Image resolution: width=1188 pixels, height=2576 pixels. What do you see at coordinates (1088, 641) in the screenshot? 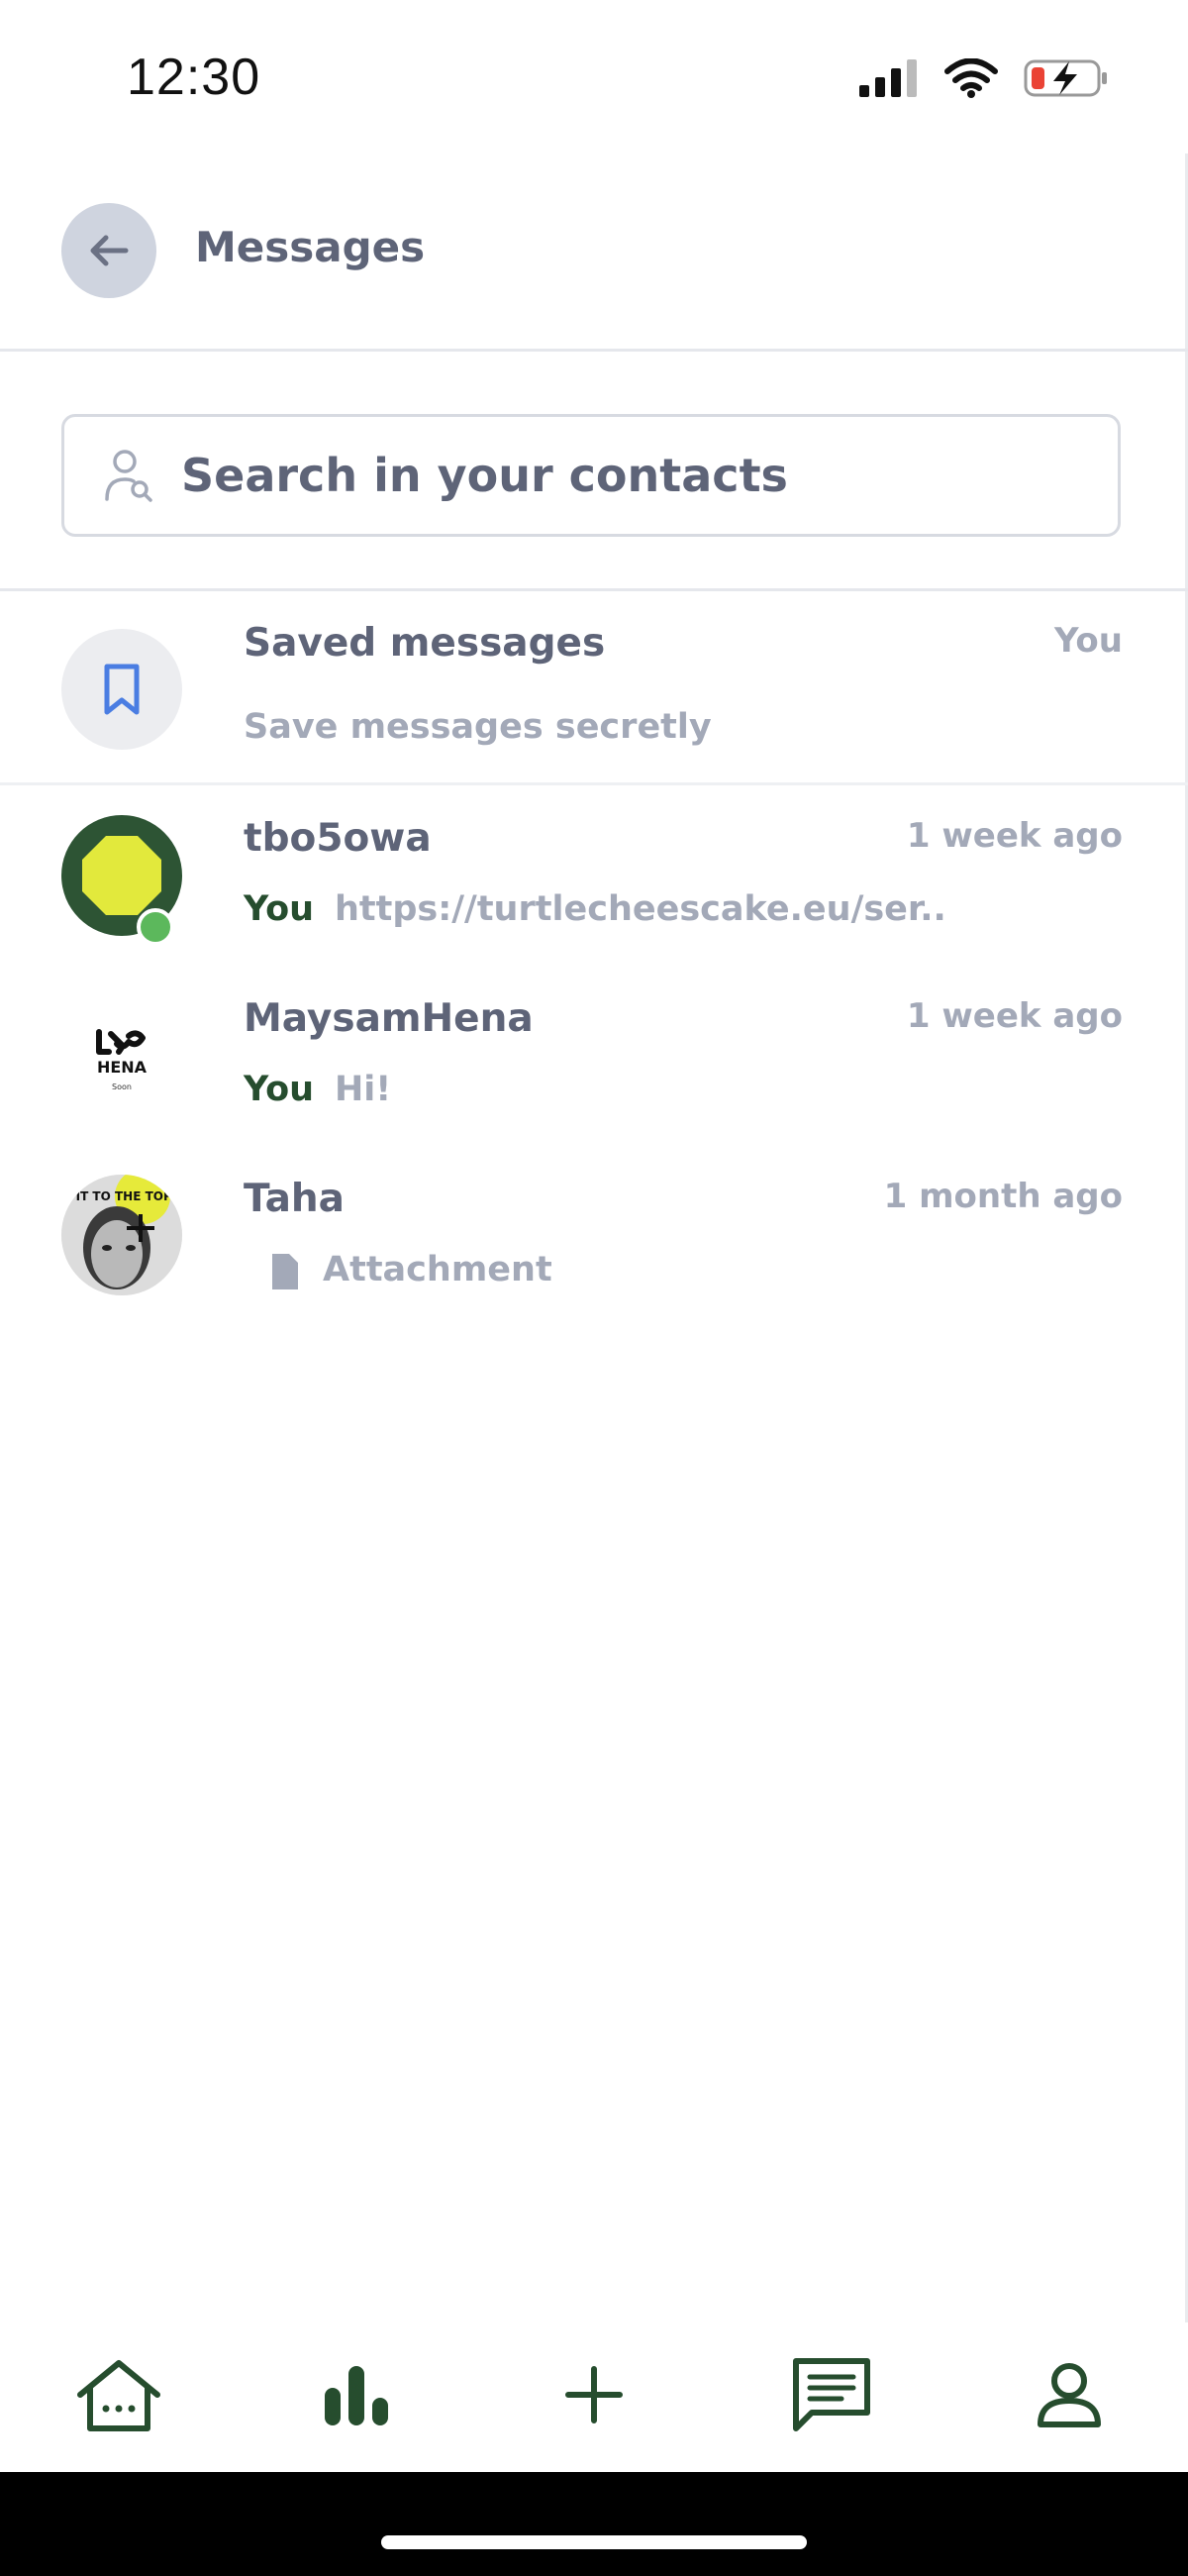
I see `saved-messages-tag: You` at bounding box center [1088, 641].